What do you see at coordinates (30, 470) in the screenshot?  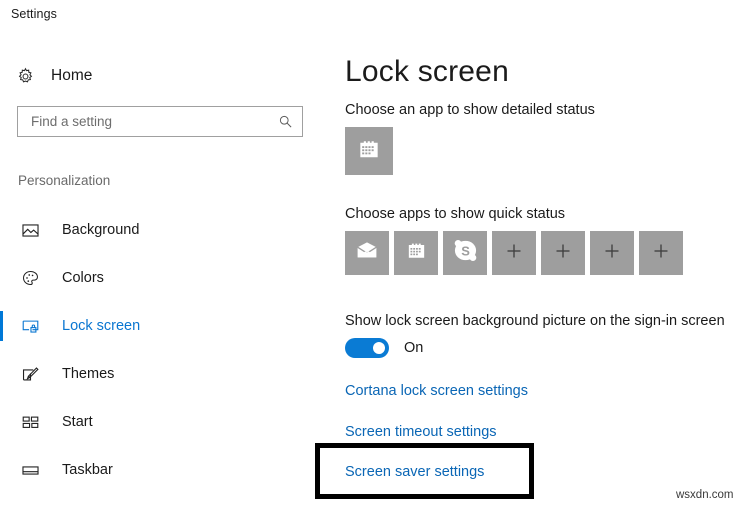 I see `taskbar-icon` at bounding box center [30, 470].